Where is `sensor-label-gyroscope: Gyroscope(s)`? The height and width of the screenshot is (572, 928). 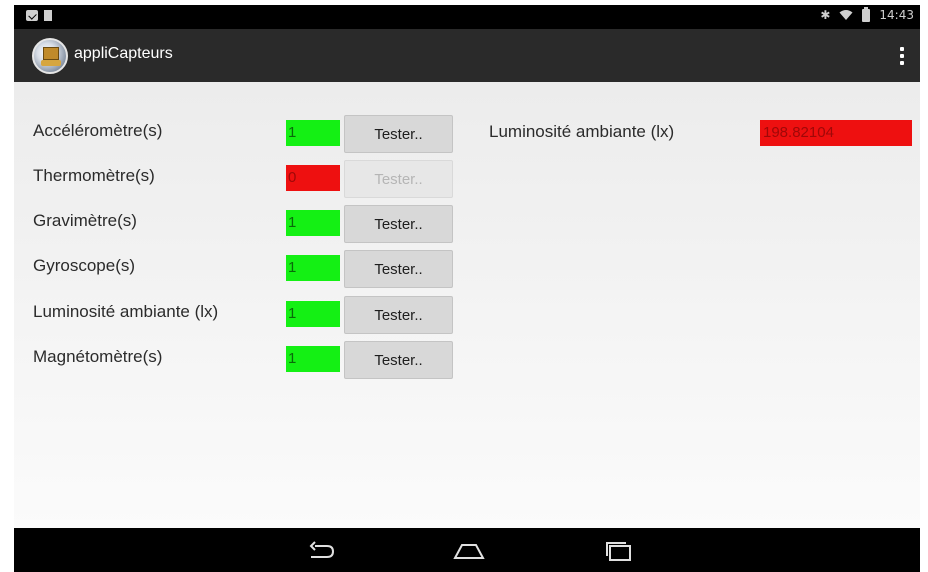 sensor-label-gyroscope: Gyroscope(s) is located at coordinates (84, 265).